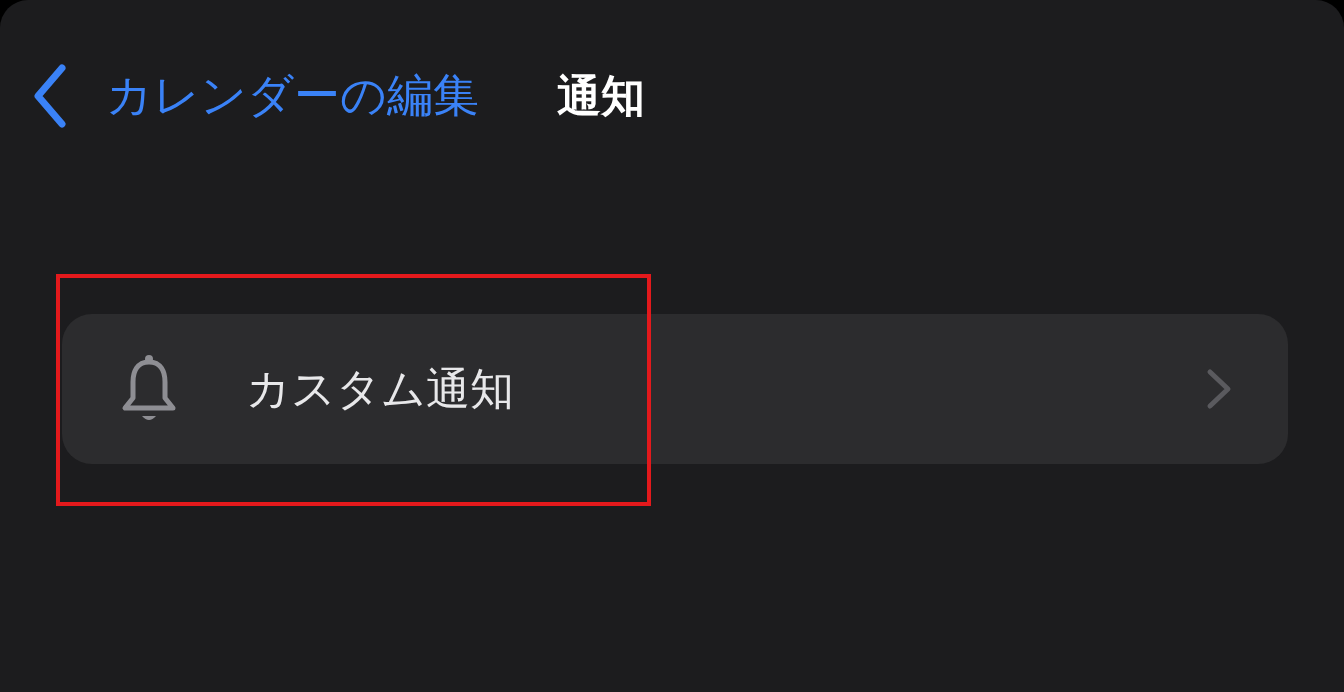 This screenshot has width=1344, height=692. What do you see at coordinates (1219, 389) in the screenshot?
I see `chevron-right-icon` at bounding box center [1219, 389].